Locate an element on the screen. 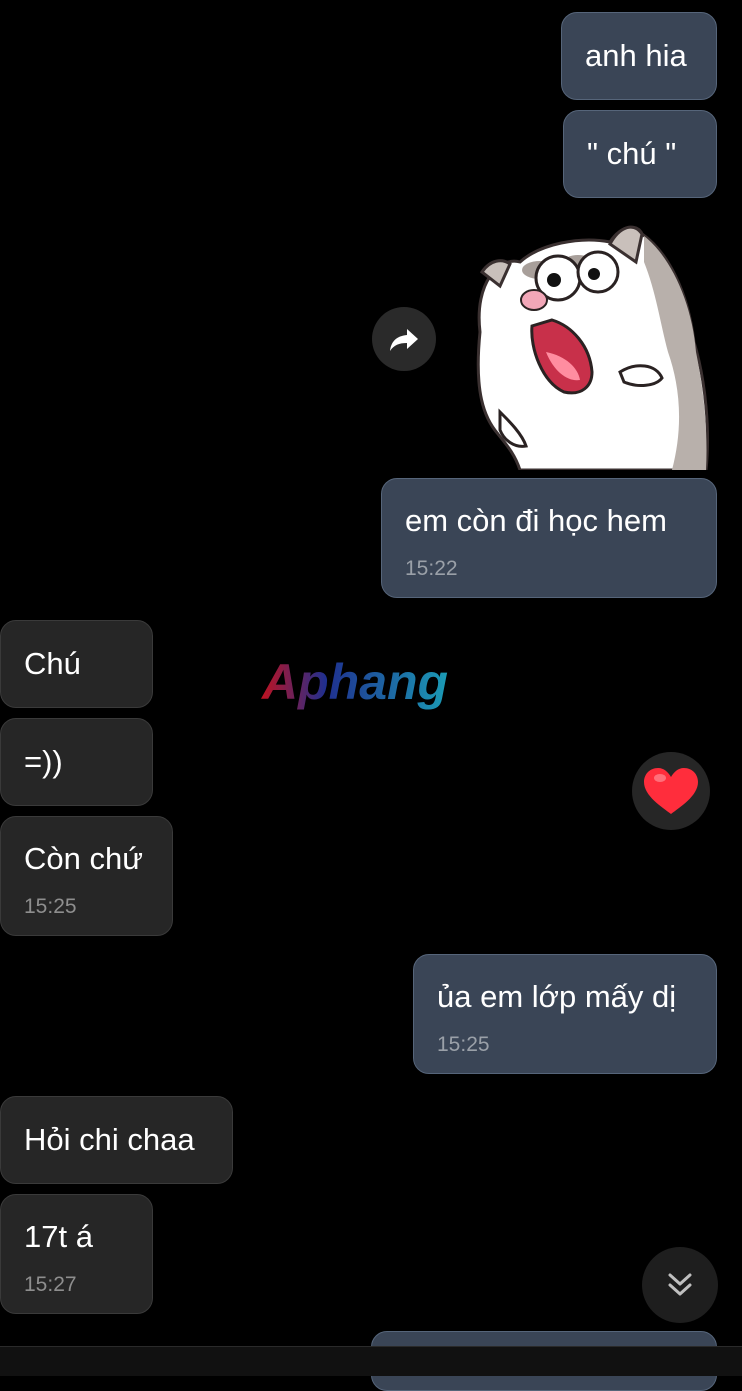  svg-text: Aphang is located at coordinates (354, 682).